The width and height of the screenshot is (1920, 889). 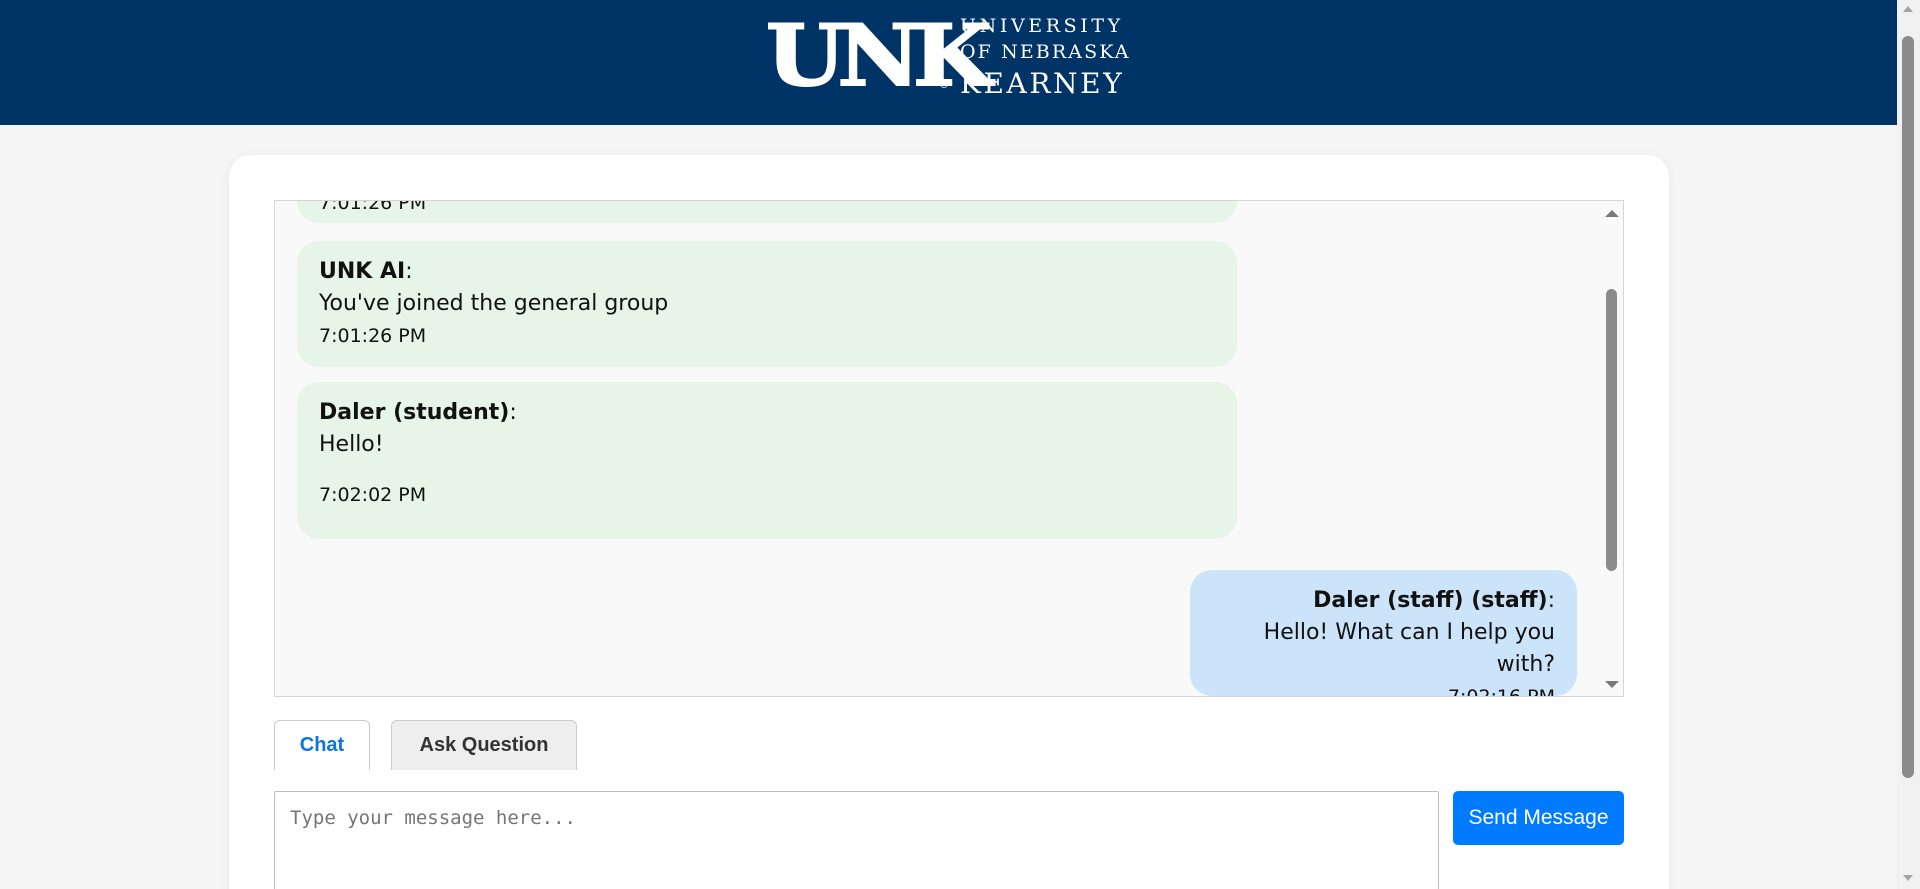 I want to click on logo-mark: UNK, so click(x=879, y=55).